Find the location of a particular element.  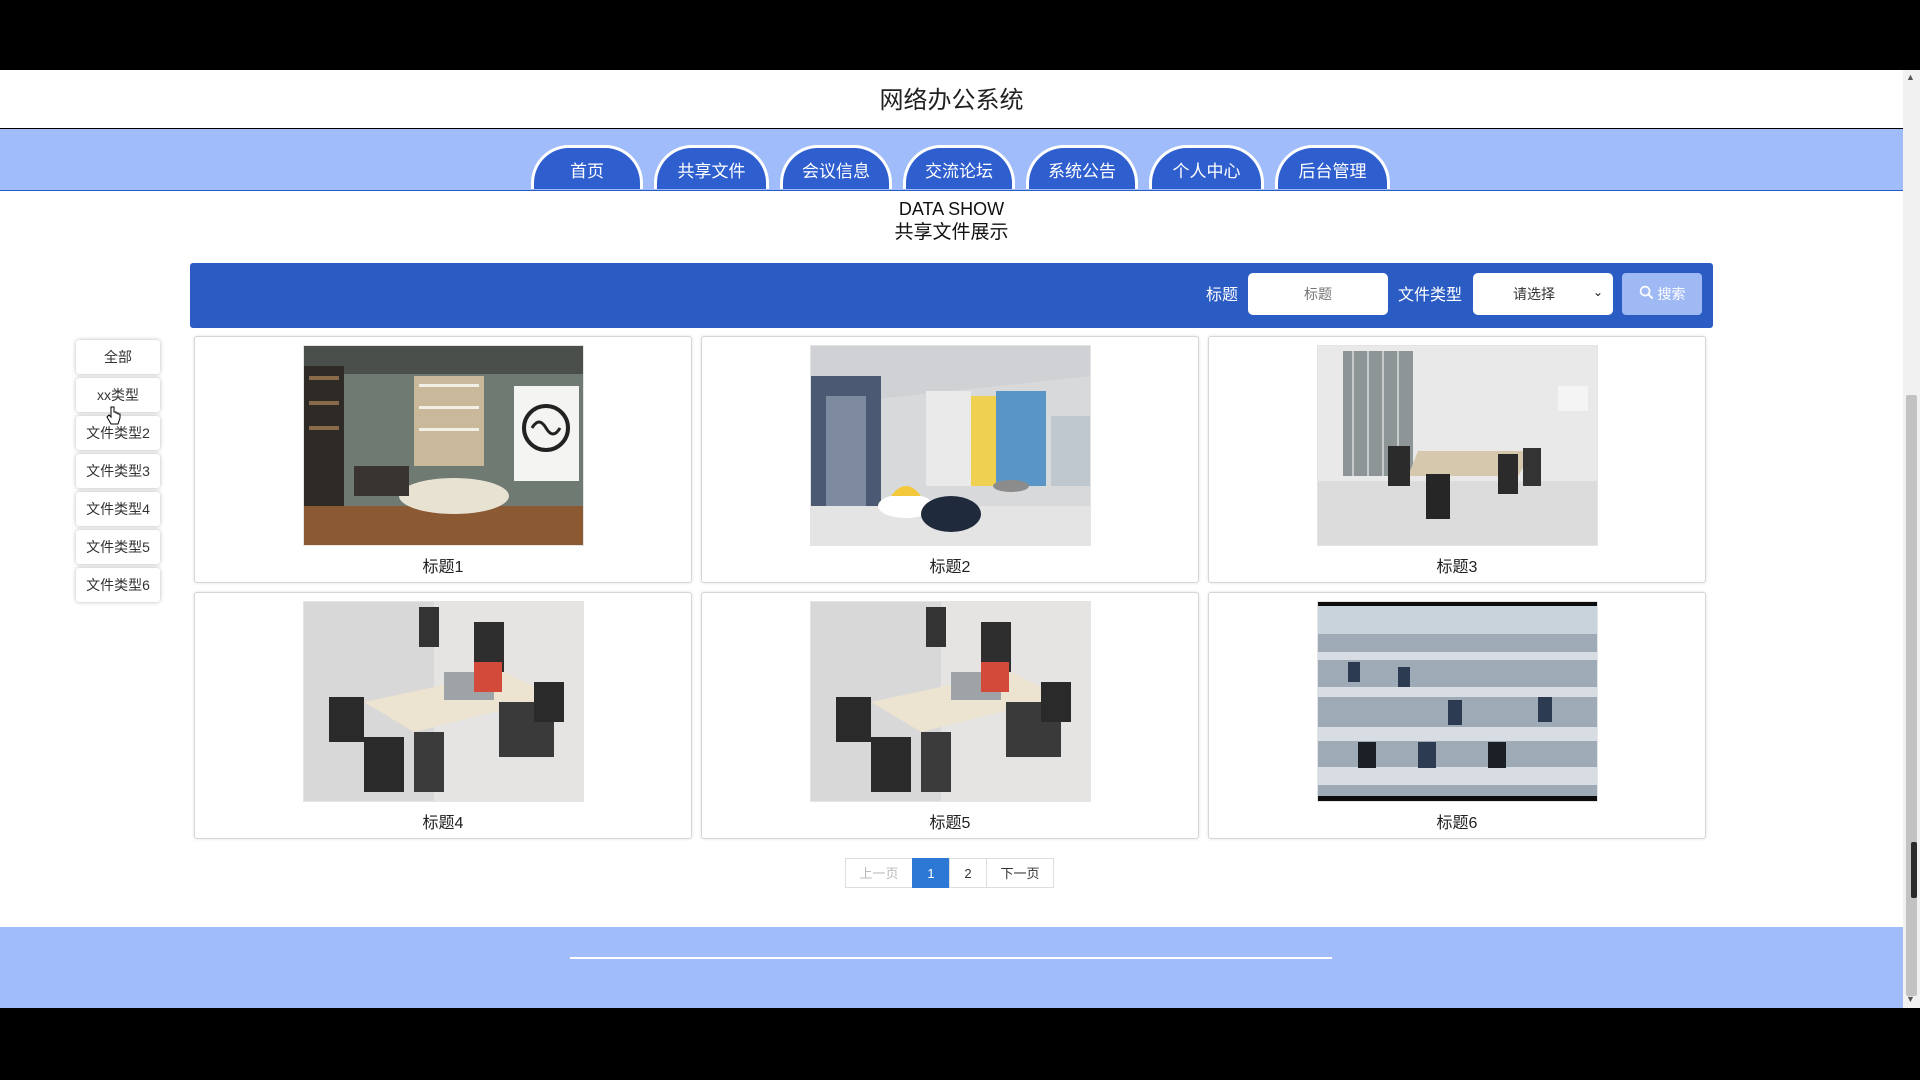

category-type5: 文件类型5 is located at coordinates (118, 547).